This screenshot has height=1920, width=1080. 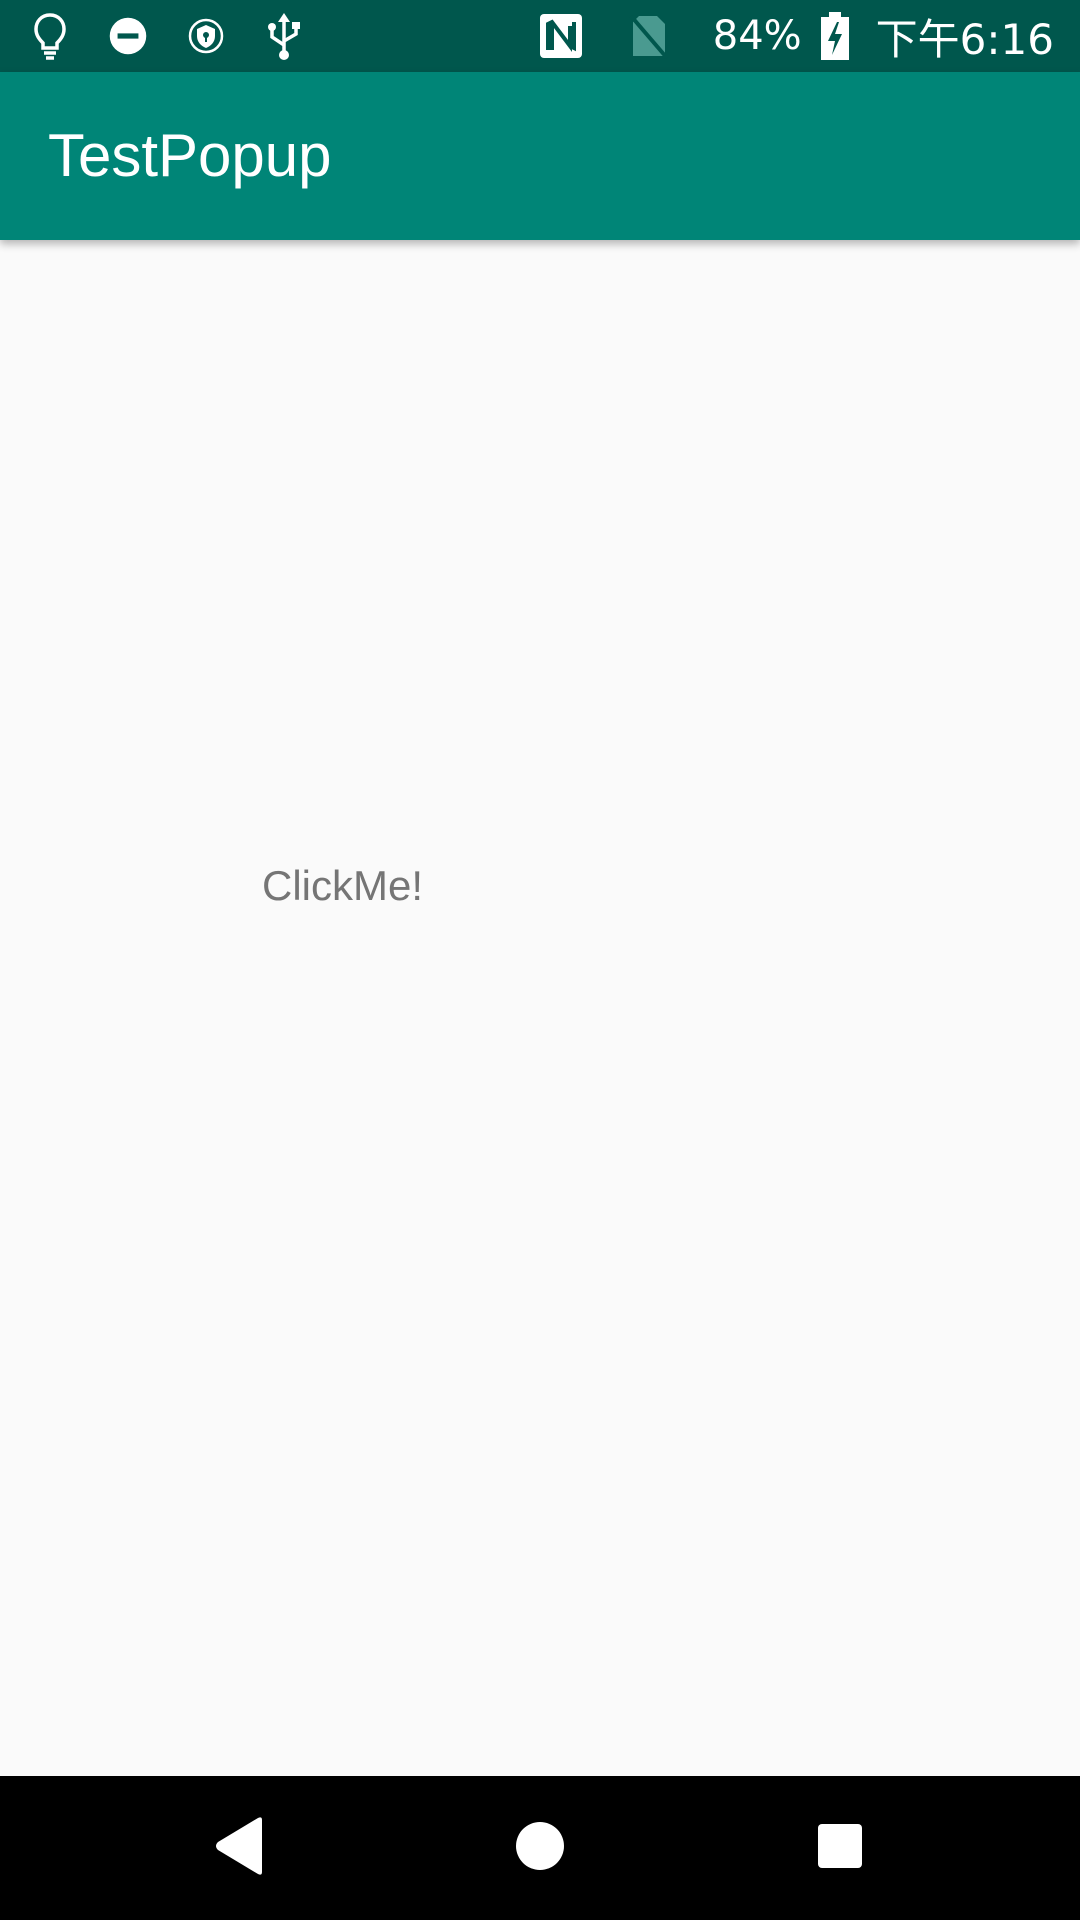 What do you see at coordinates (540, 156) in the screenshot?
I see `app-bar: TestPopup` at bounding box center [540, 156].